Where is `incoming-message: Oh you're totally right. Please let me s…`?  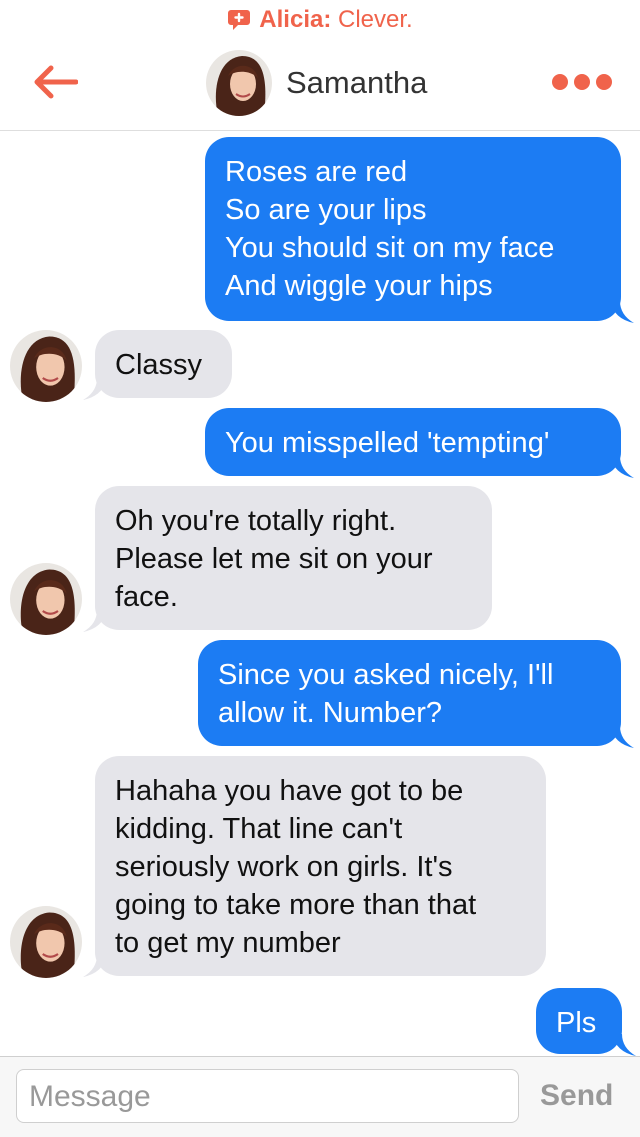 incoming-message: Oh you're totally right. Please let me s… is located at coordinates (293, 558).